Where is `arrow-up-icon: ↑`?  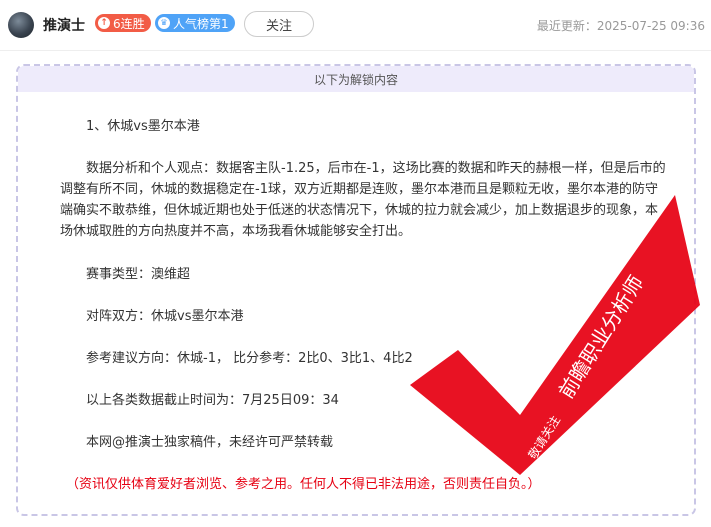
arrow-up-icon: ↑ is located at coordinates (104, 23).